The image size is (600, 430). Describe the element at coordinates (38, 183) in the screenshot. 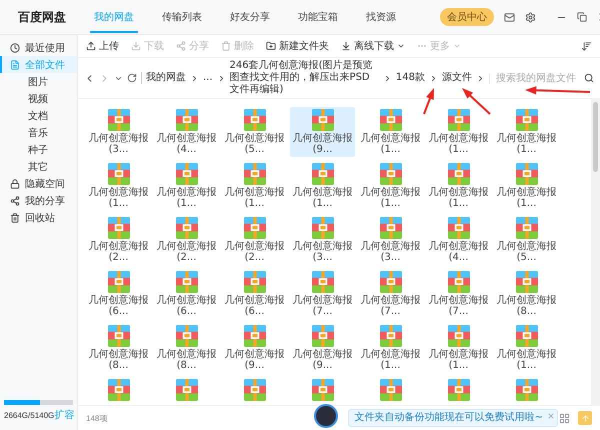

I see `sidebar-item: 隐藏空间` at that location.